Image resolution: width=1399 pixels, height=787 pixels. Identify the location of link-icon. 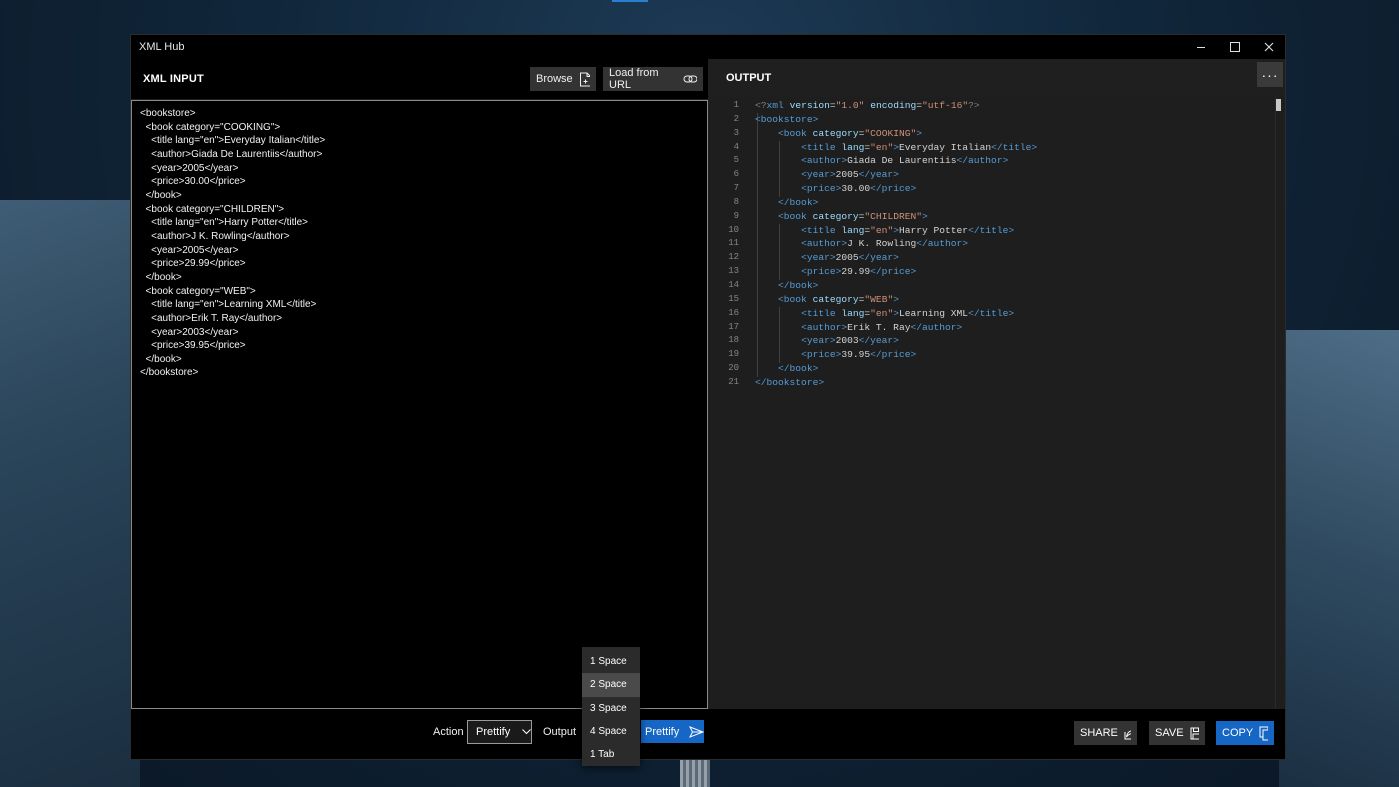
(690, 79).